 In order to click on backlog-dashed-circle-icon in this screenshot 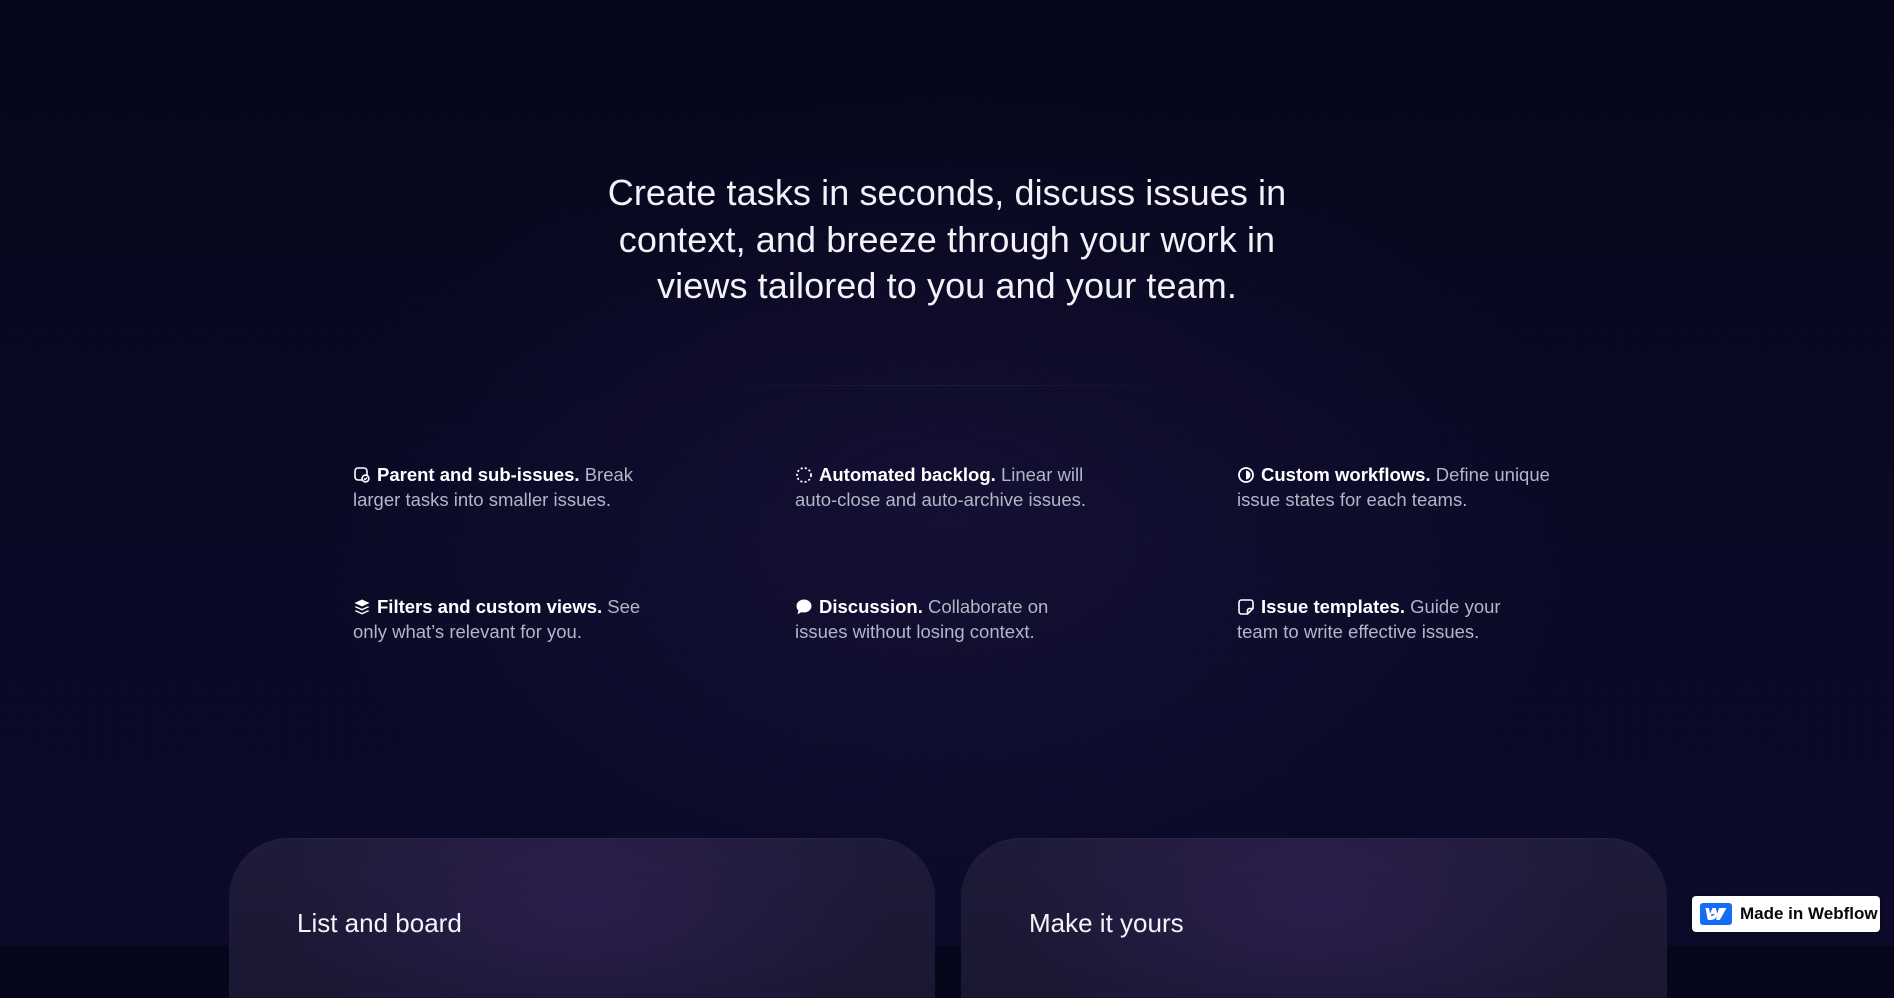, I will do `click(804, 475)`.